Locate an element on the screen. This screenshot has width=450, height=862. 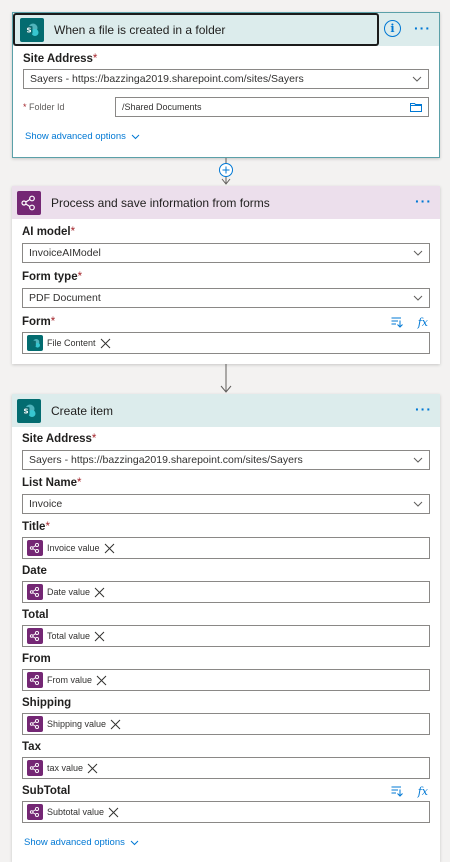
total-input: Total value is located at coordinates (226, 636).